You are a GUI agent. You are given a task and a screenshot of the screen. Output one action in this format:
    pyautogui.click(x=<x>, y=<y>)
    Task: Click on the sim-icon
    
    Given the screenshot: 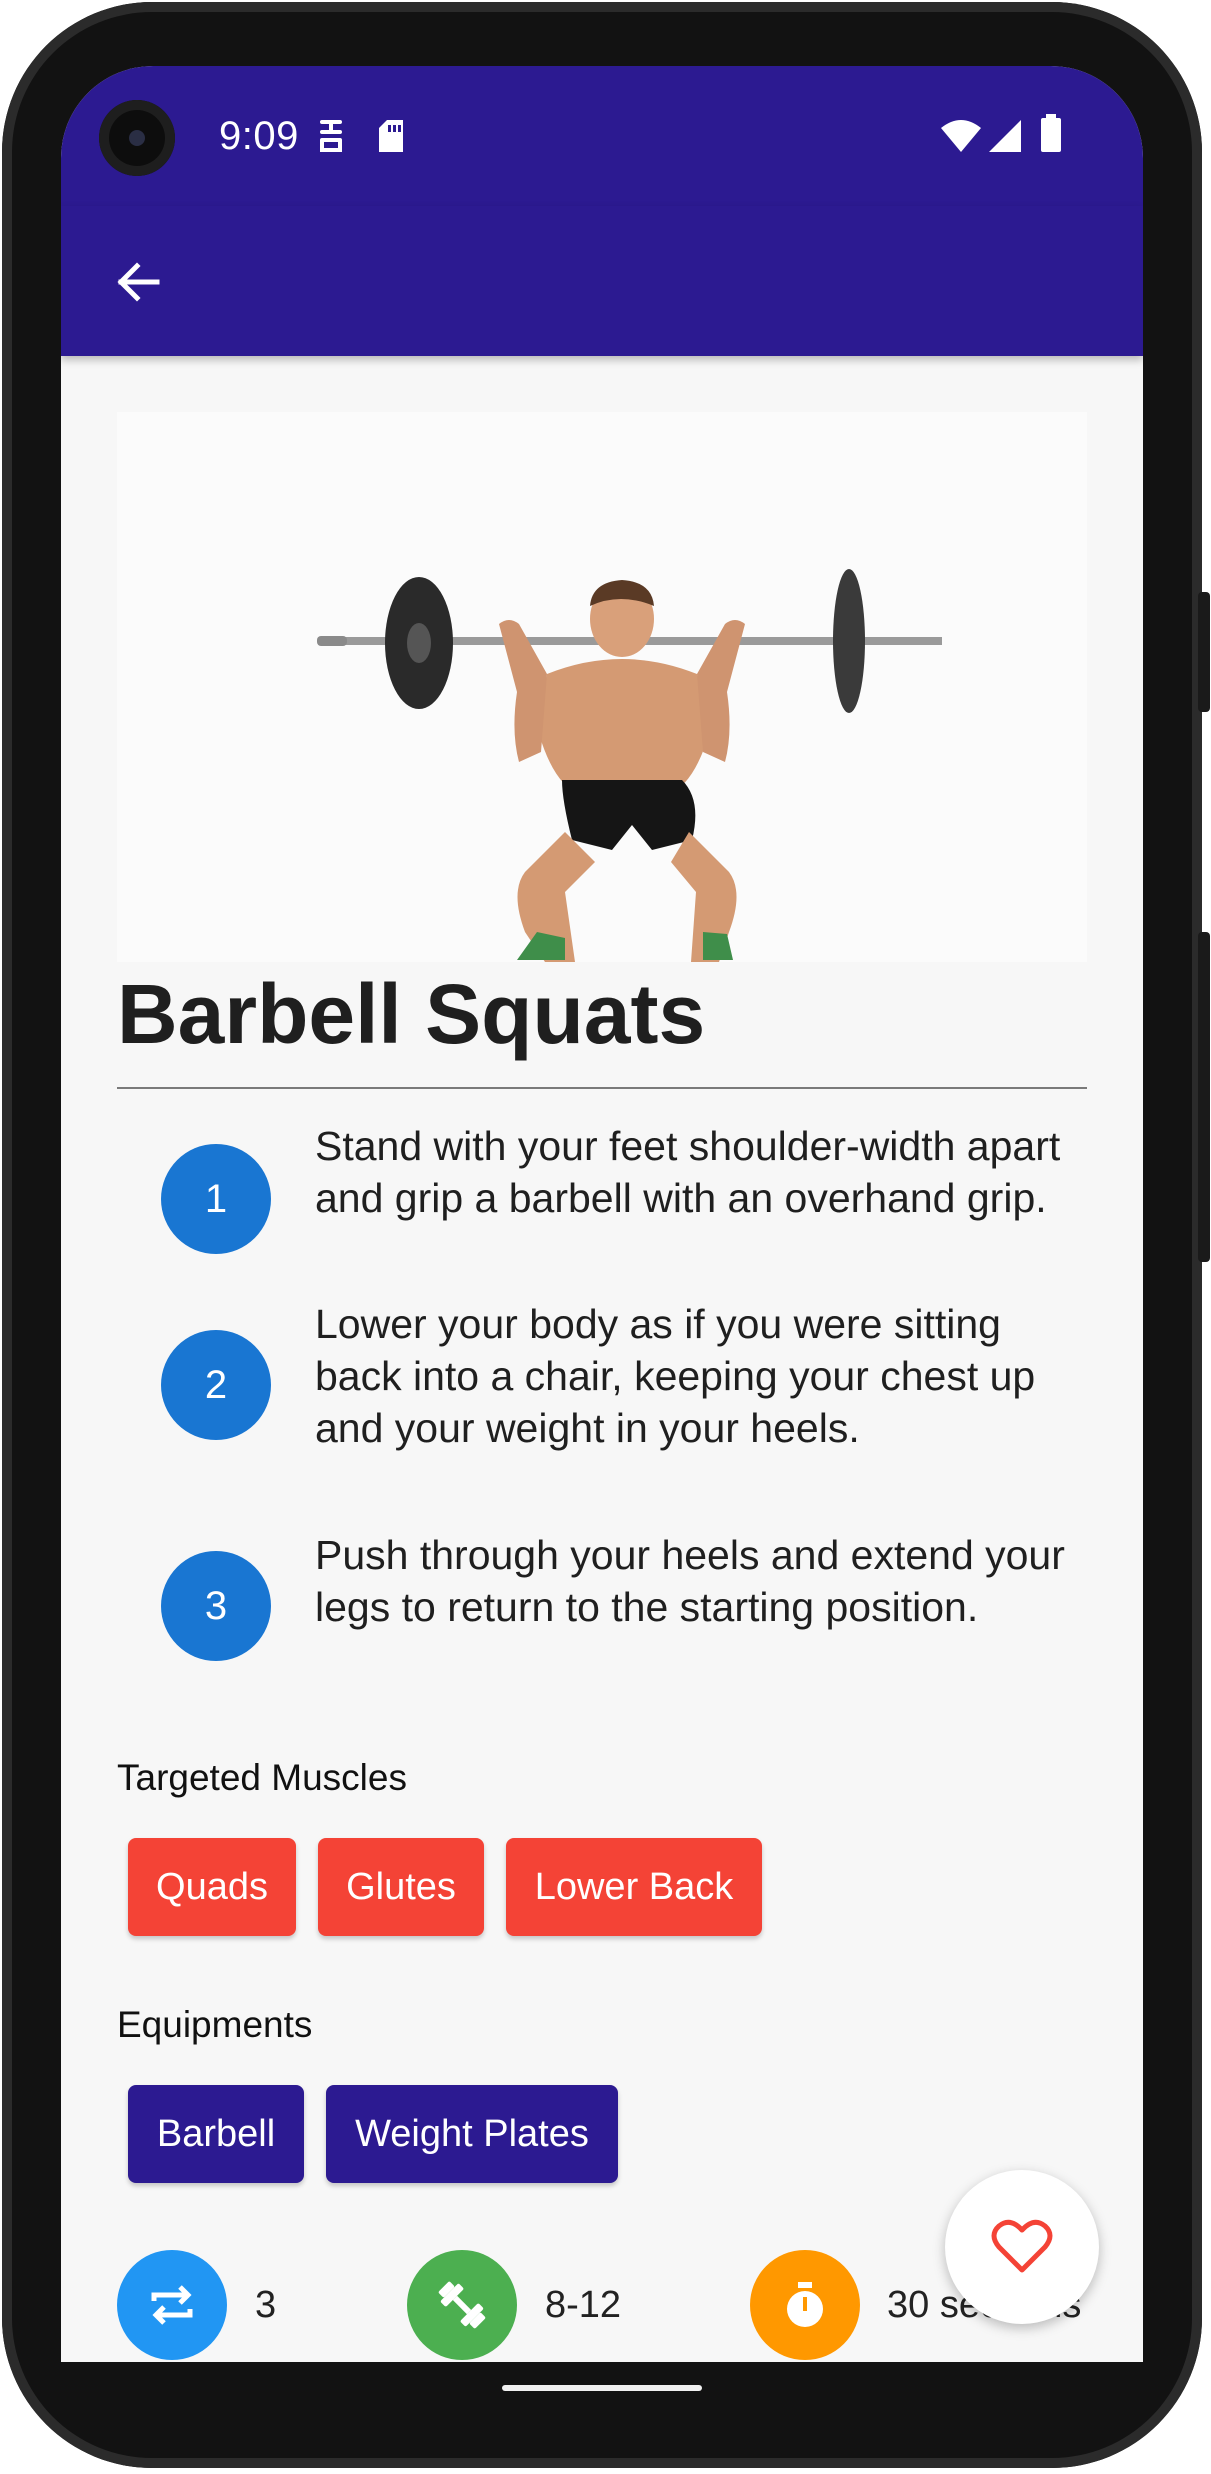 What is the action you would take?
    pyautogui.click(x=331, y=136)
    